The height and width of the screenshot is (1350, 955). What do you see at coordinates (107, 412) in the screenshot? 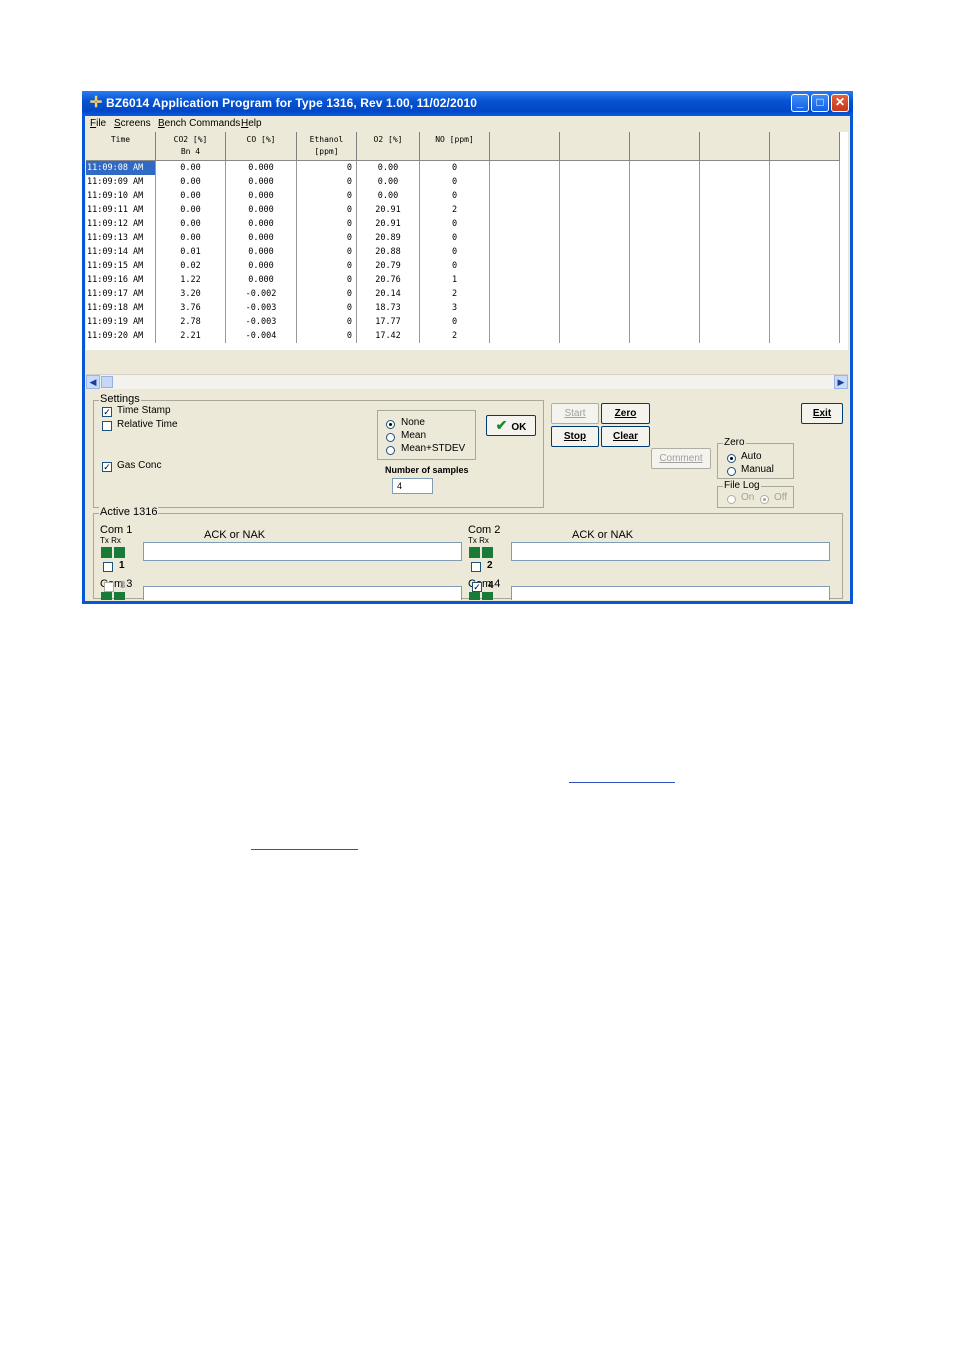
I see `time-stamp-checkbox: ✓` at bounding box center [107, 412].